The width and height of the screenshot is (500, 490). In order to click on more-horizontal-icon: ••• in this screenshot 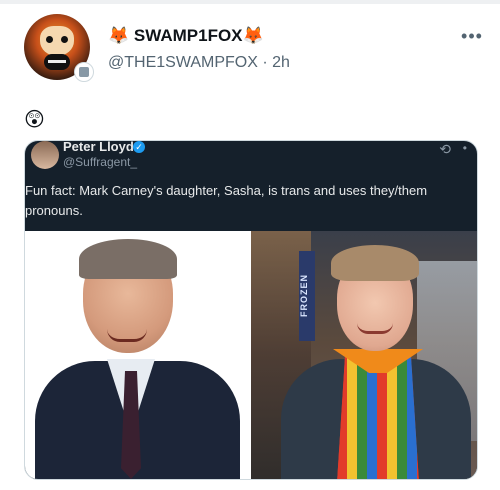, I will do `click(472, 35)`.